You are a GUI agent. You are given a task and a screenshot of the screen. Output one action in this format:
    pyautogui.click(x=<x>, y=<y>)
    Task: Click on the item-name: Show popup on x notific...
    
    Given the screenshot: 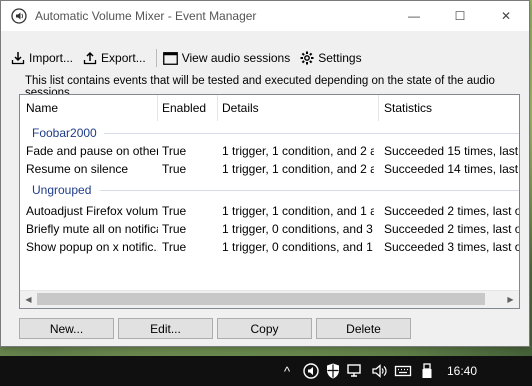 What is the action you would take?
    pyautogui.click(x=92, y=247)
    